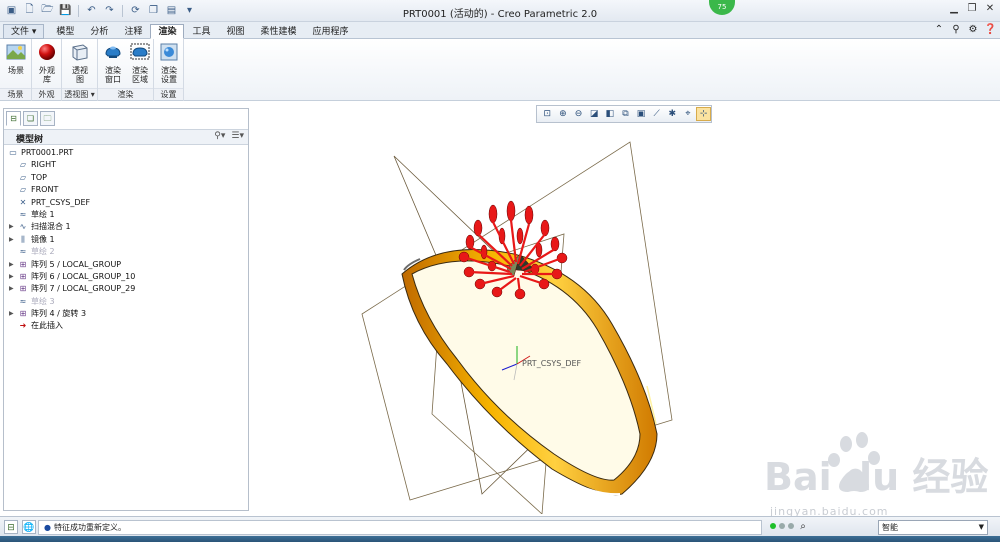 The width and height of the screenshot is (1000, 542). What do you see at coordinates (23, 239) in the screenshot?
I see `mirror-icon: ⫼` at bounding box center [23, 239].